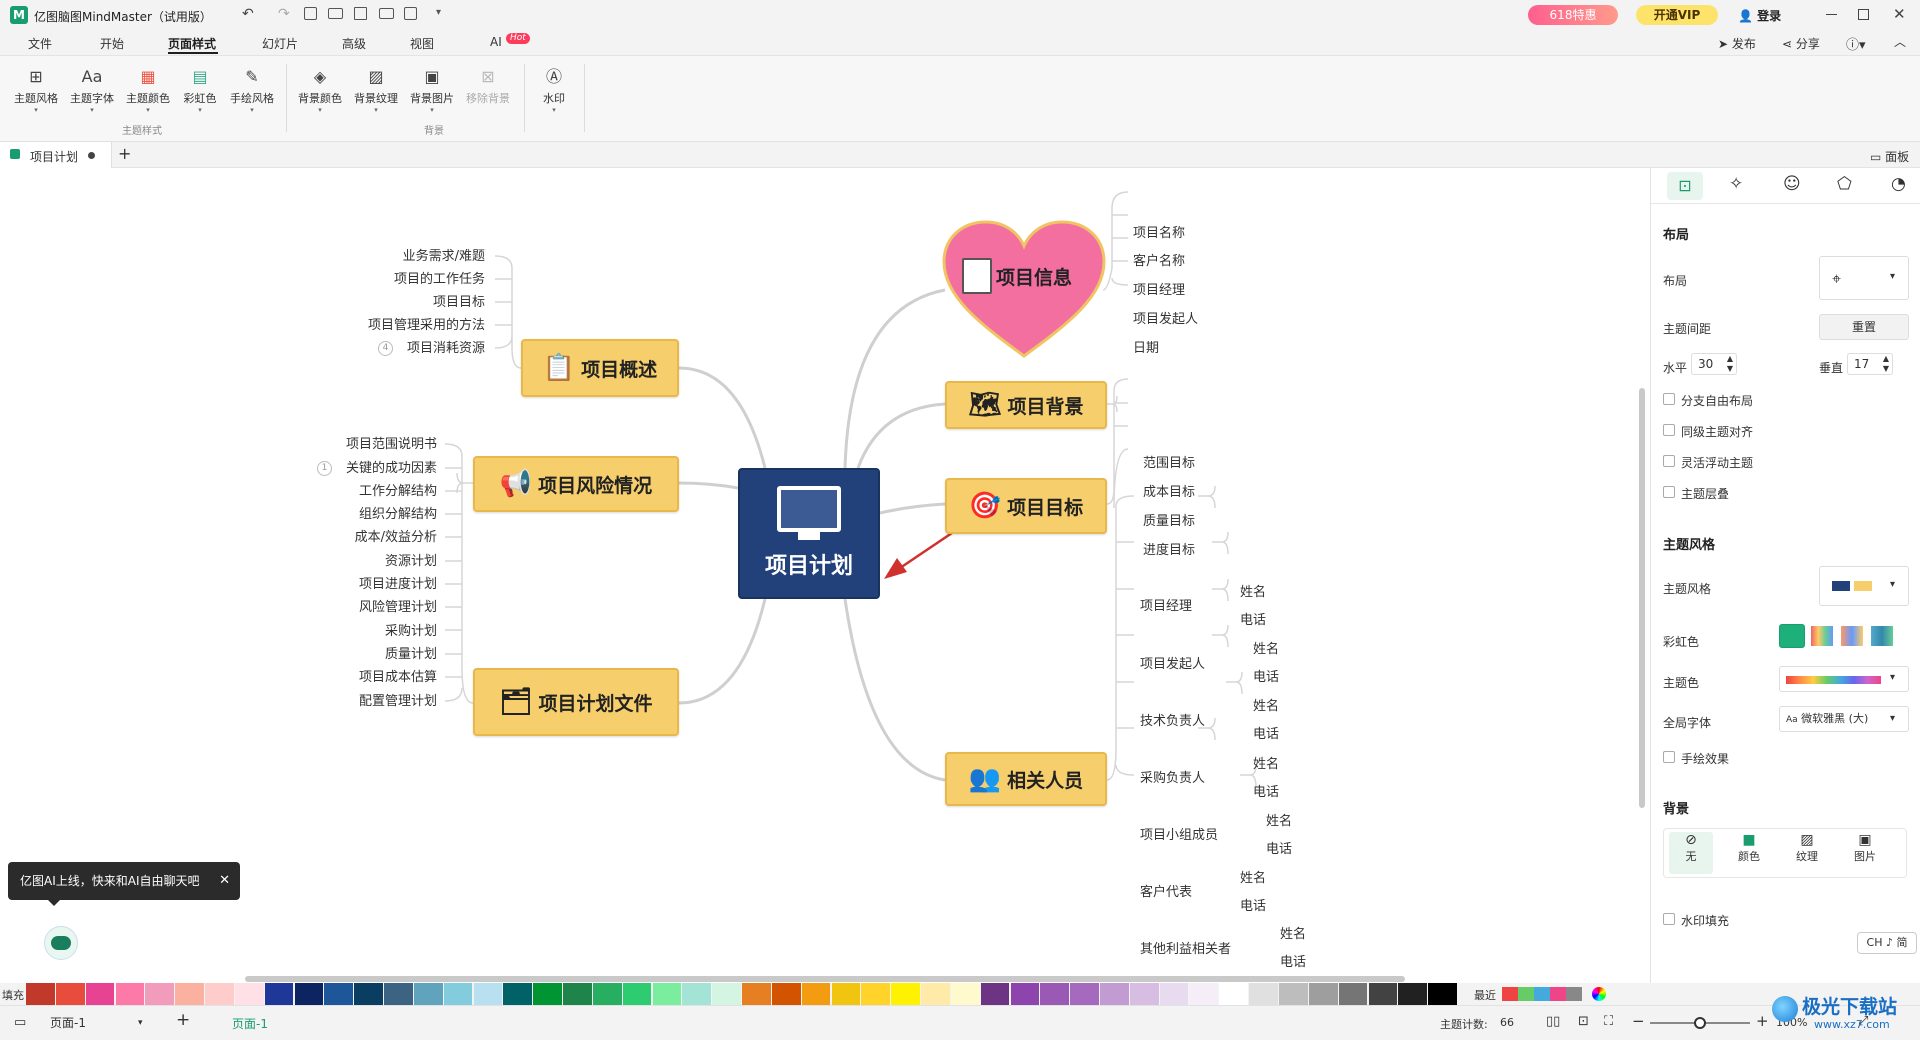 The height and width of the screenshot is (1040, 1920). Describe the element at coordinates (1792, 184) in the screenshot. I see `marker-tab-icon: ☺` at that location.